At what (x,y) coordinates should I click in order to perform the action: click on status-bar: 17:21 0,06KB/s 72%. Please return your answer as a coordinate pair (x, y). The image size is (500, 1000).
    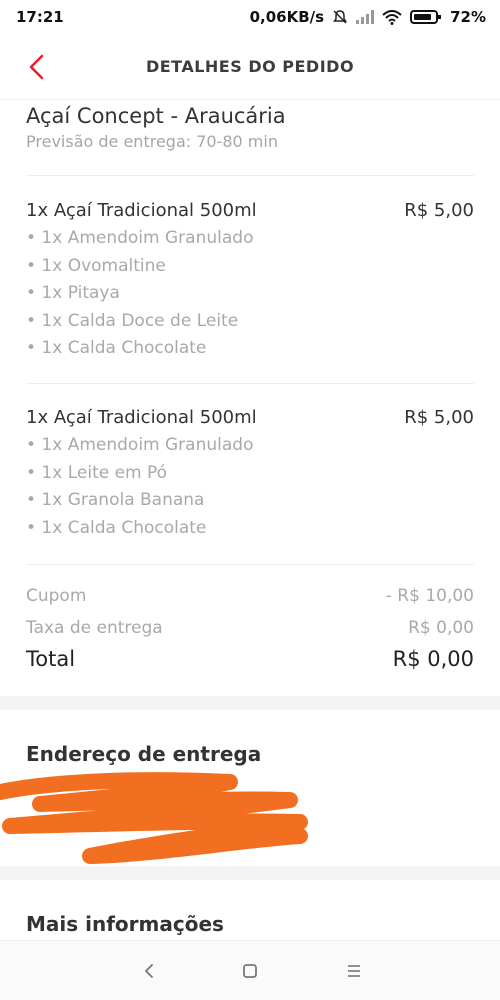
    Looking at the image, I should click on (250, 17).